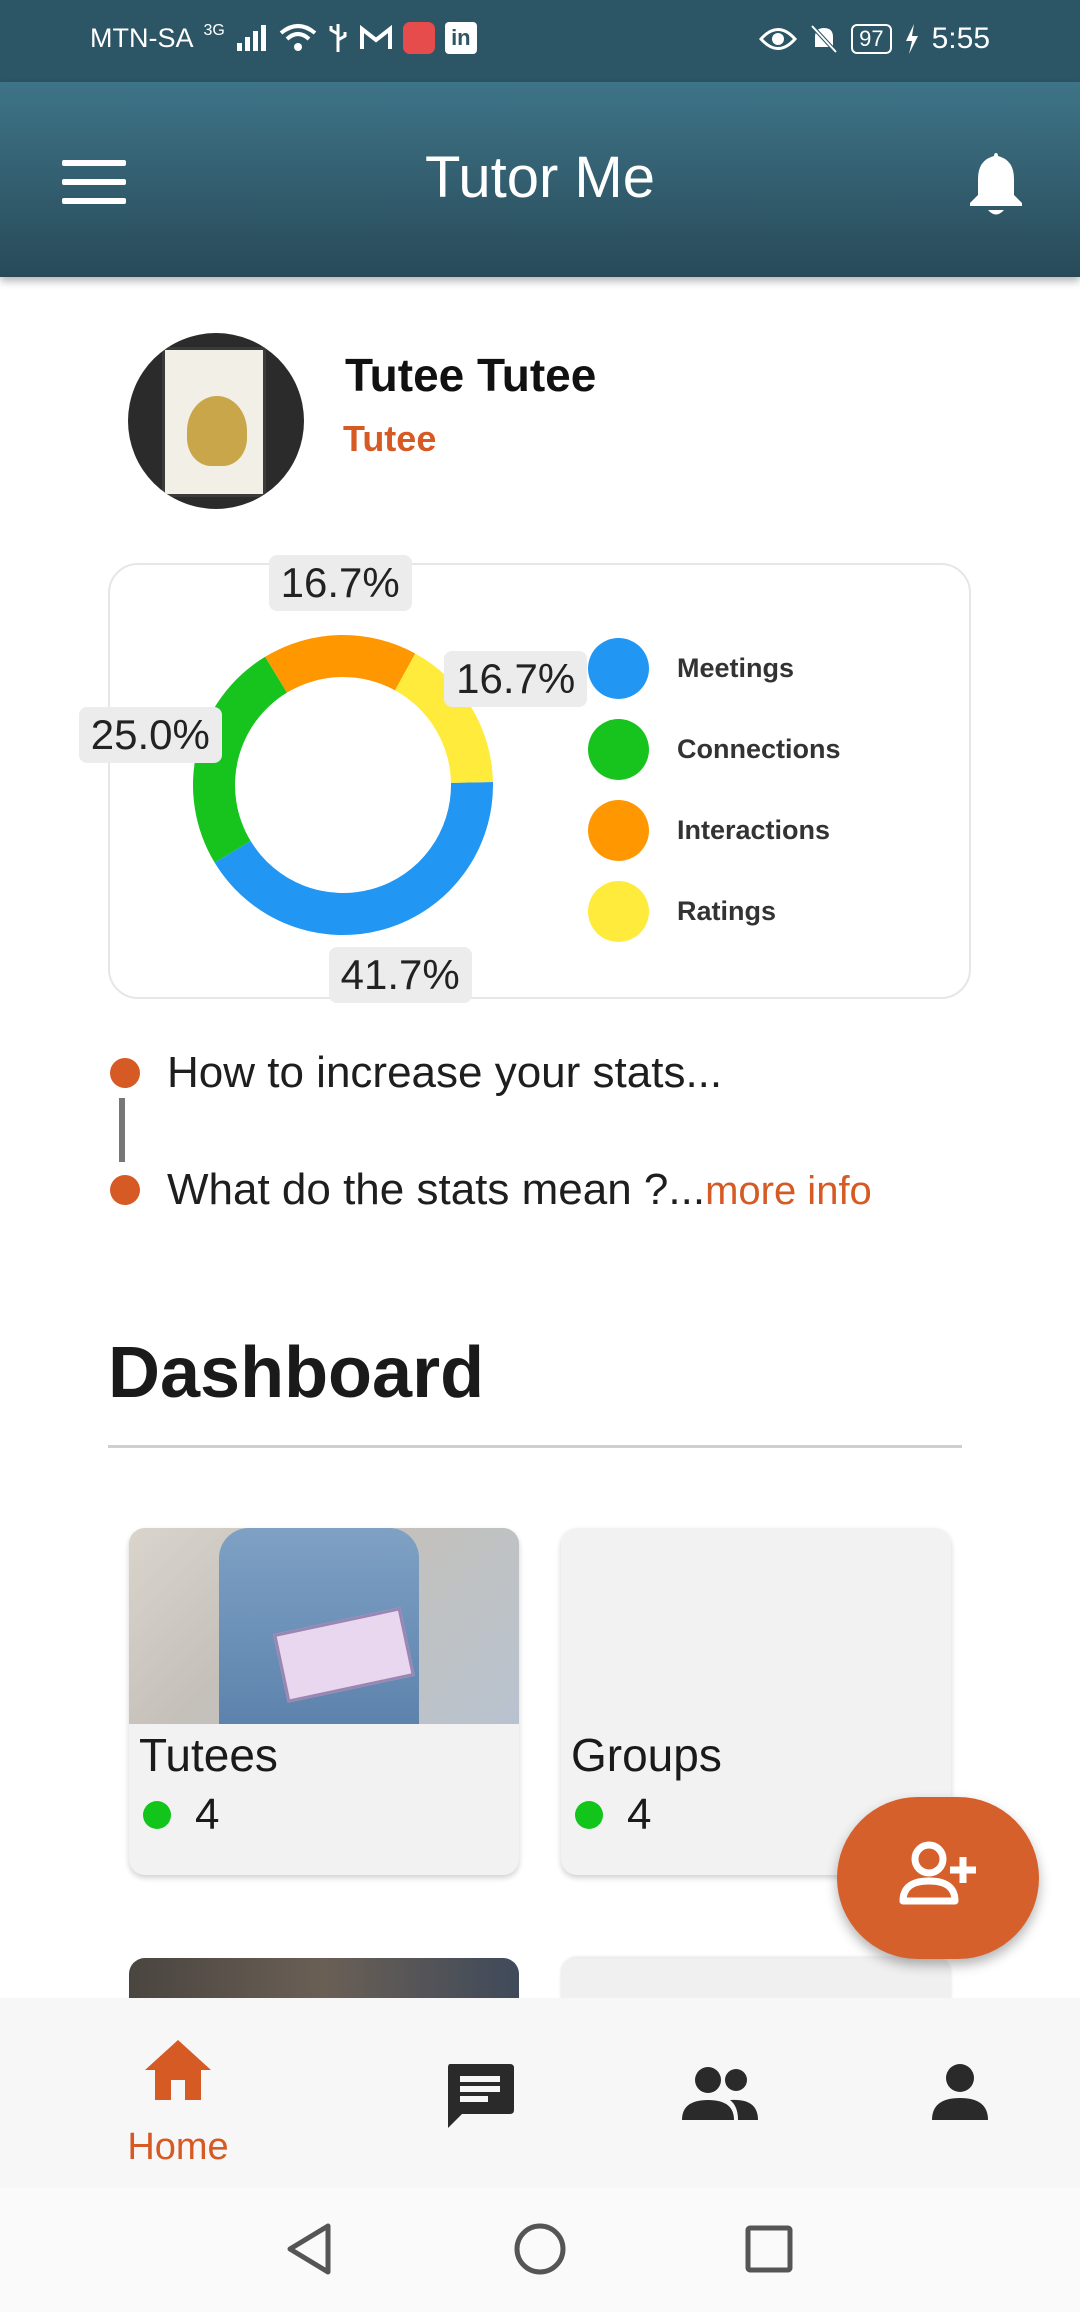 The image size is (1080, 2312). Describe the element at coordinates (178, 2070) in the screenshot. I see `home-icon` at that location.